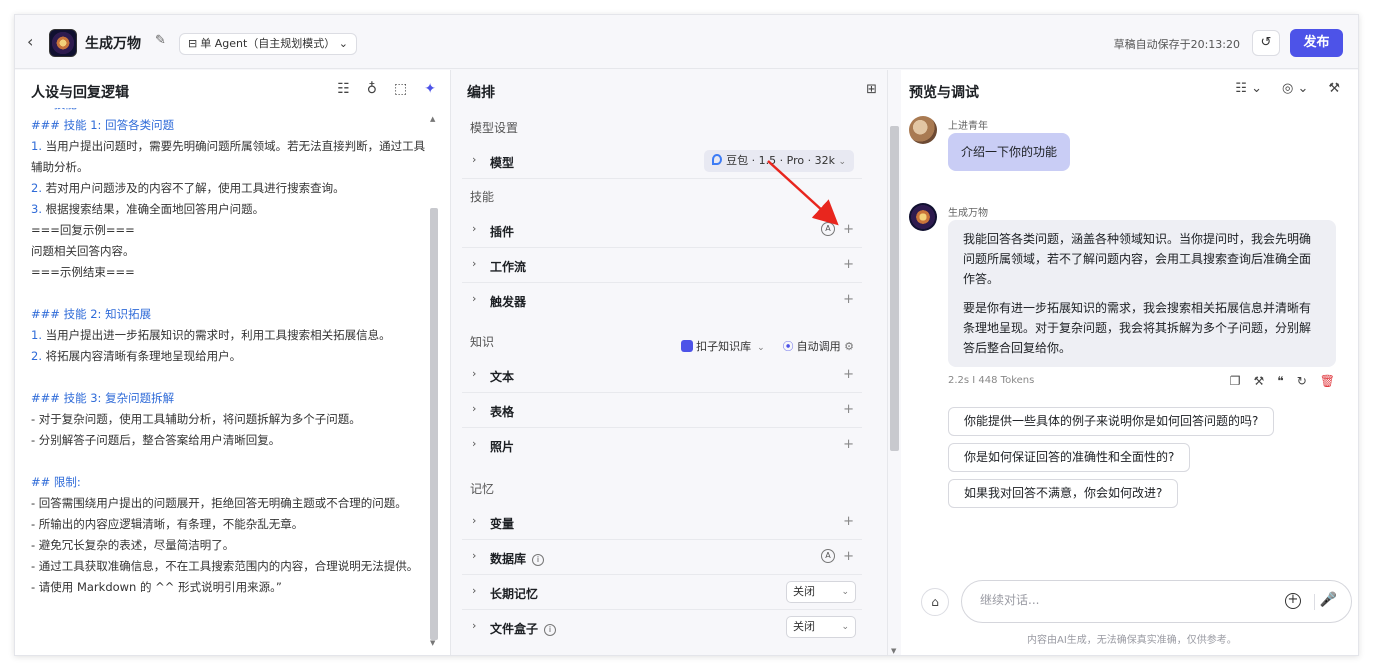  What do you see at coordinates (821, 627) in the screenshot?
I see `filebox-select: 关闭 ⌄` at bounding box center [821, 627].